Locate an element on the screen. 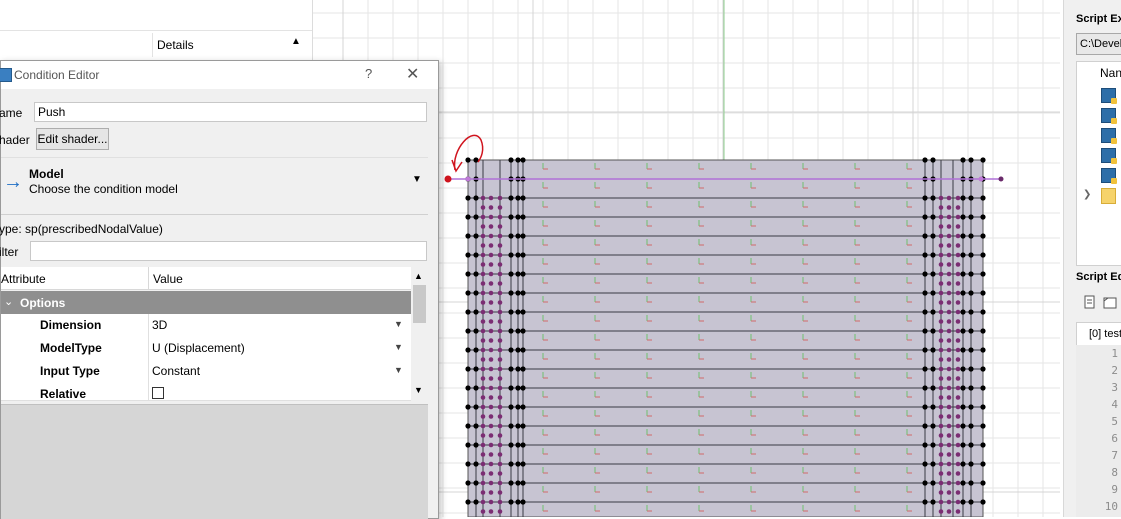 The image size is (1121, 519). tree-name-header: Nan is located at coordinates (1110, 73).